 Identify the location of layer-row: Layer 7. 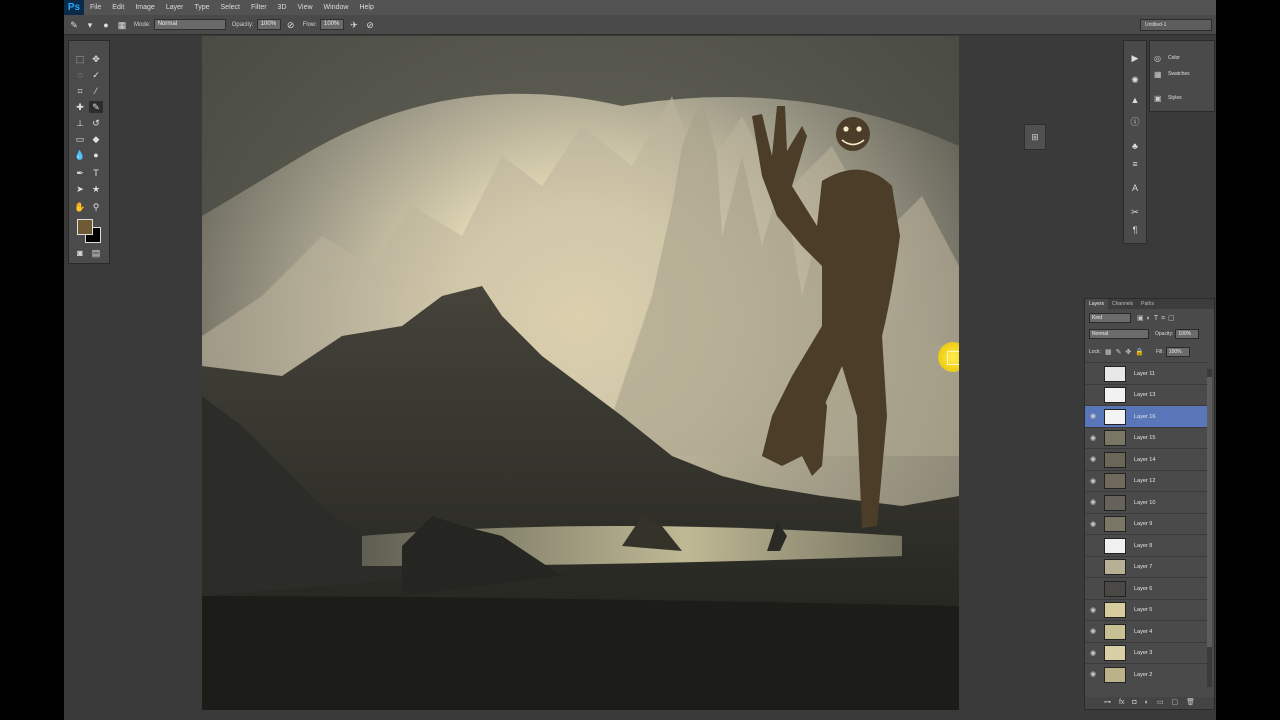
(1146, 566).